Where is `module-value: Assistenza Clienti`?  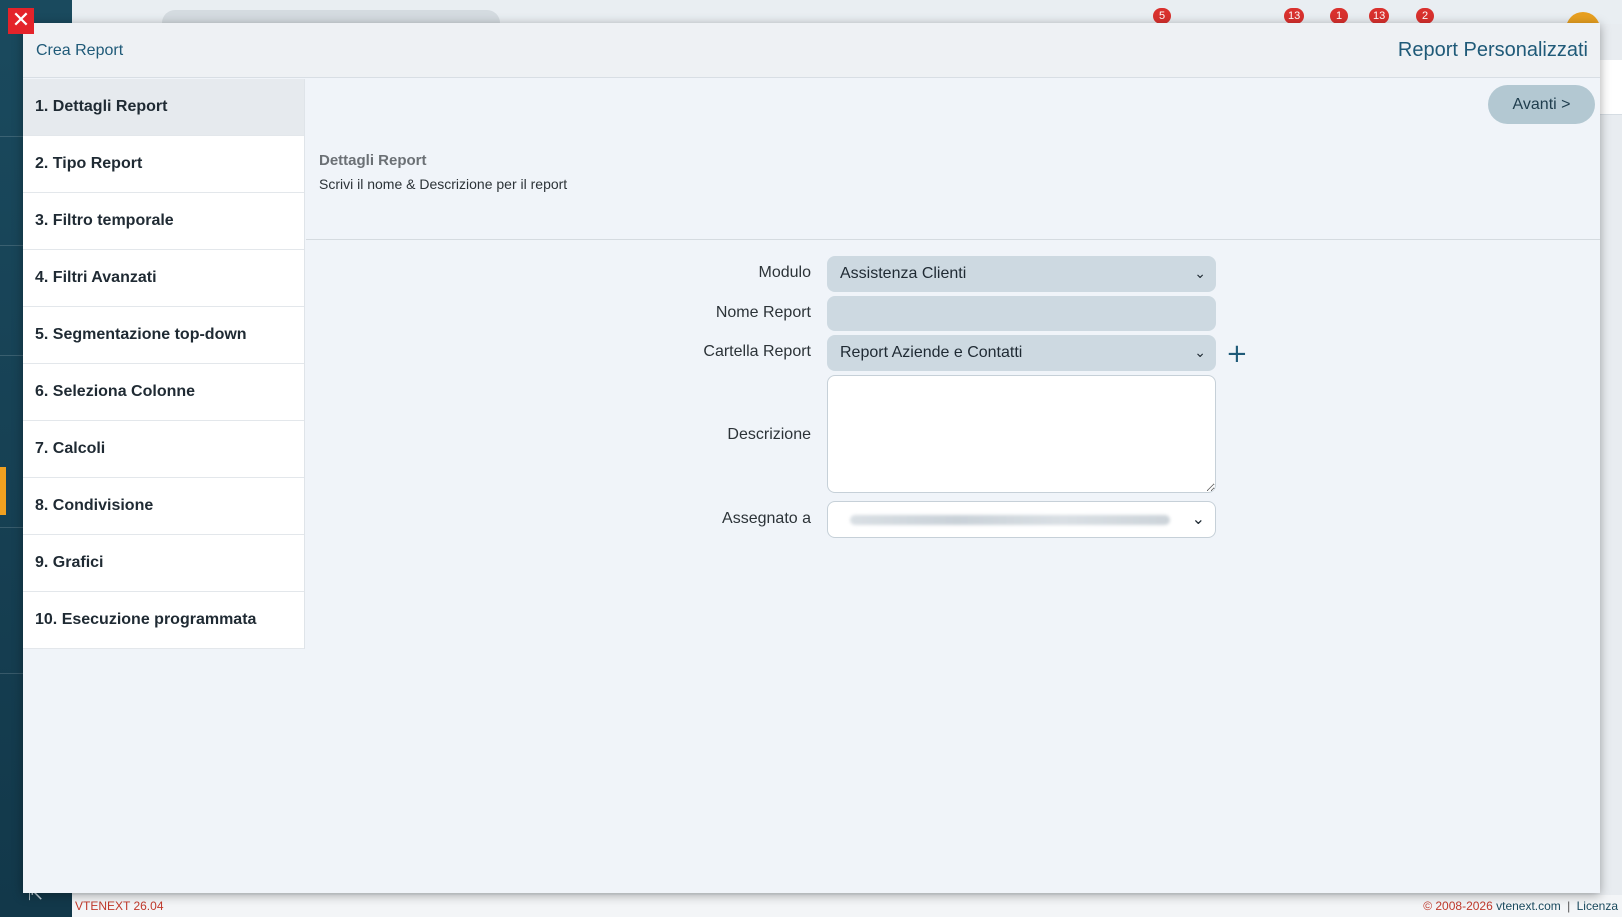 module-value: Assistenza Clienti is located at coordinates (903, 273).